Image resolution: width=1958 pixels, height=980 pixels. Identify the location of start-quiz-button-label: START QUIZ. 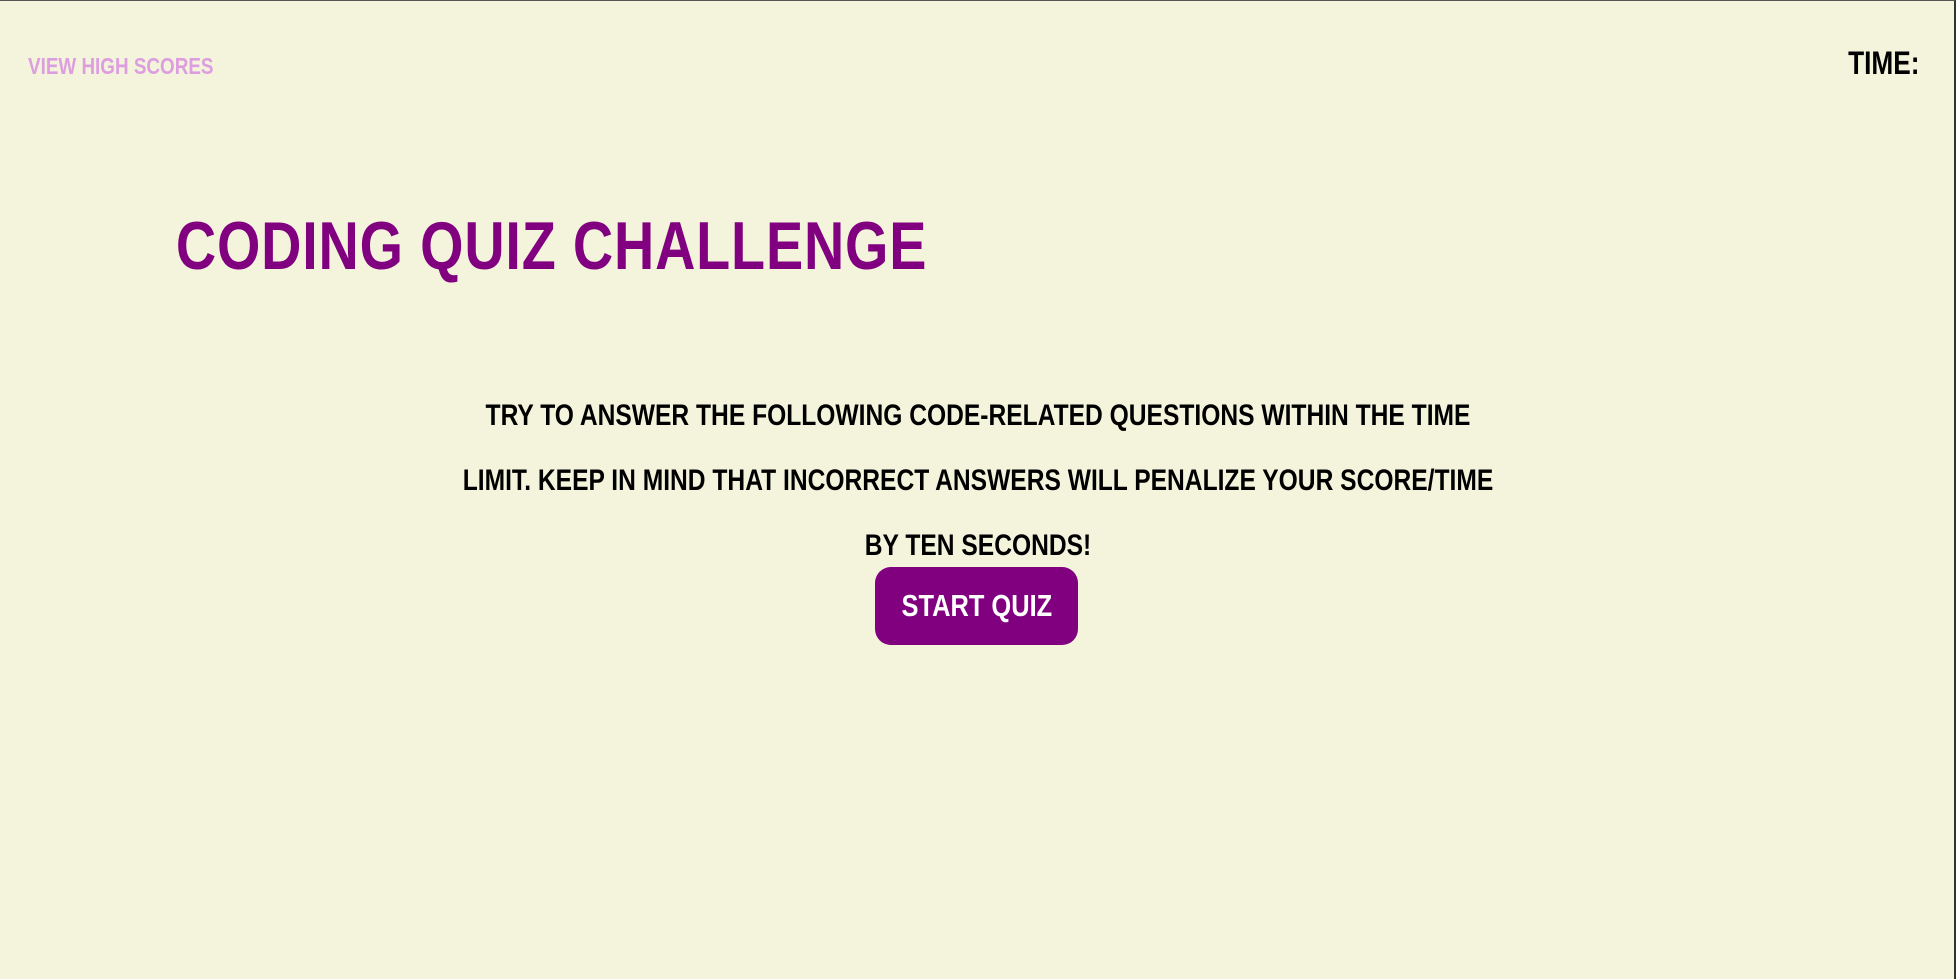
(976, 605).